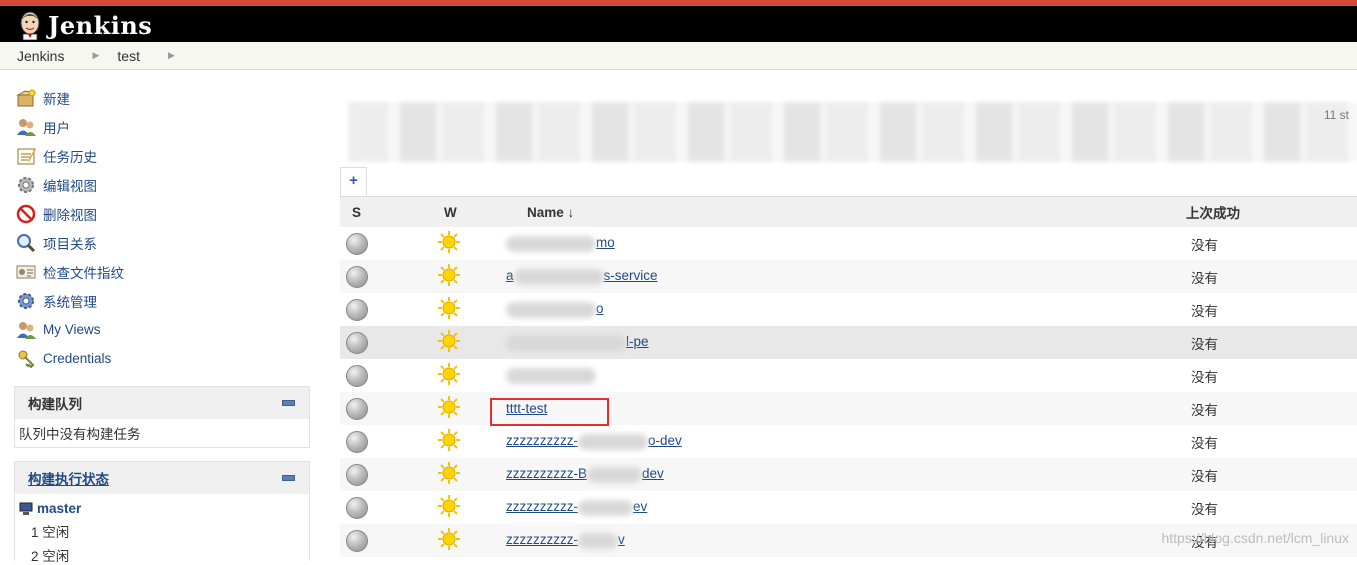 The width and height of the screenshot is (1357, 565). I want to click on task-new-item: 新建, so click(70, 98).